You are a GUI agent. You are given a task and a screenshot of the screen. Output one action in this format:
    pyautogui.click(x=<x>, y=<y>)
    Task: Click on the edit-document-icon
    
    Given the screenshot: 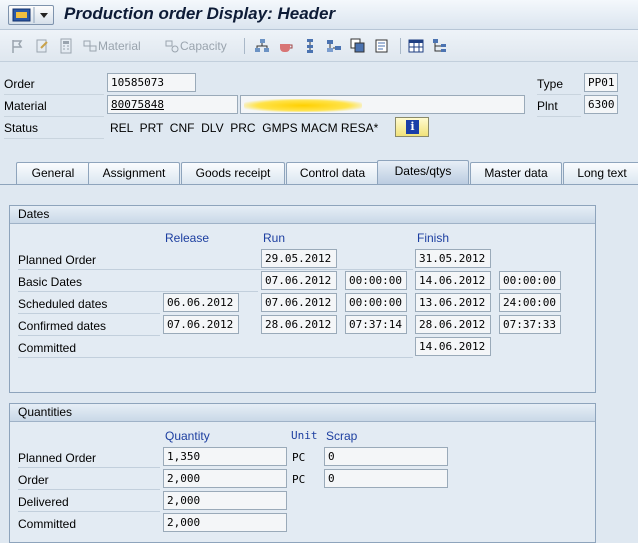 What is the action you would take?
    pyautogui.click(x=42, y=46)
    